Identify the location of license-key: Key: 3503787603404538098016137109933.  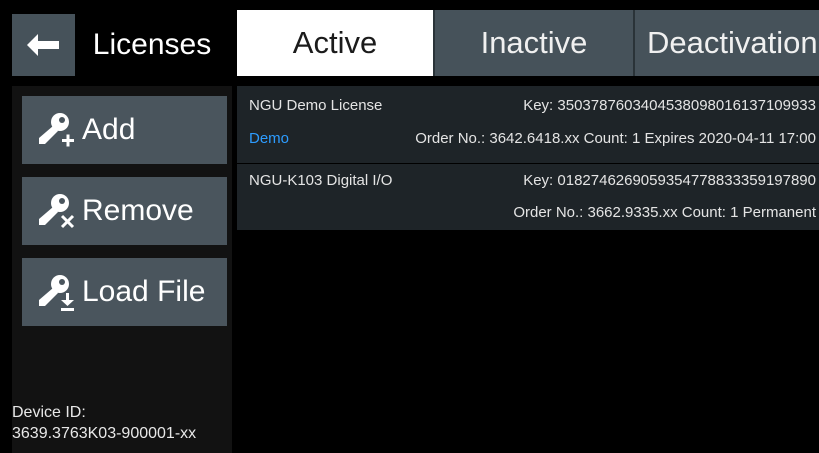
(669, 105).